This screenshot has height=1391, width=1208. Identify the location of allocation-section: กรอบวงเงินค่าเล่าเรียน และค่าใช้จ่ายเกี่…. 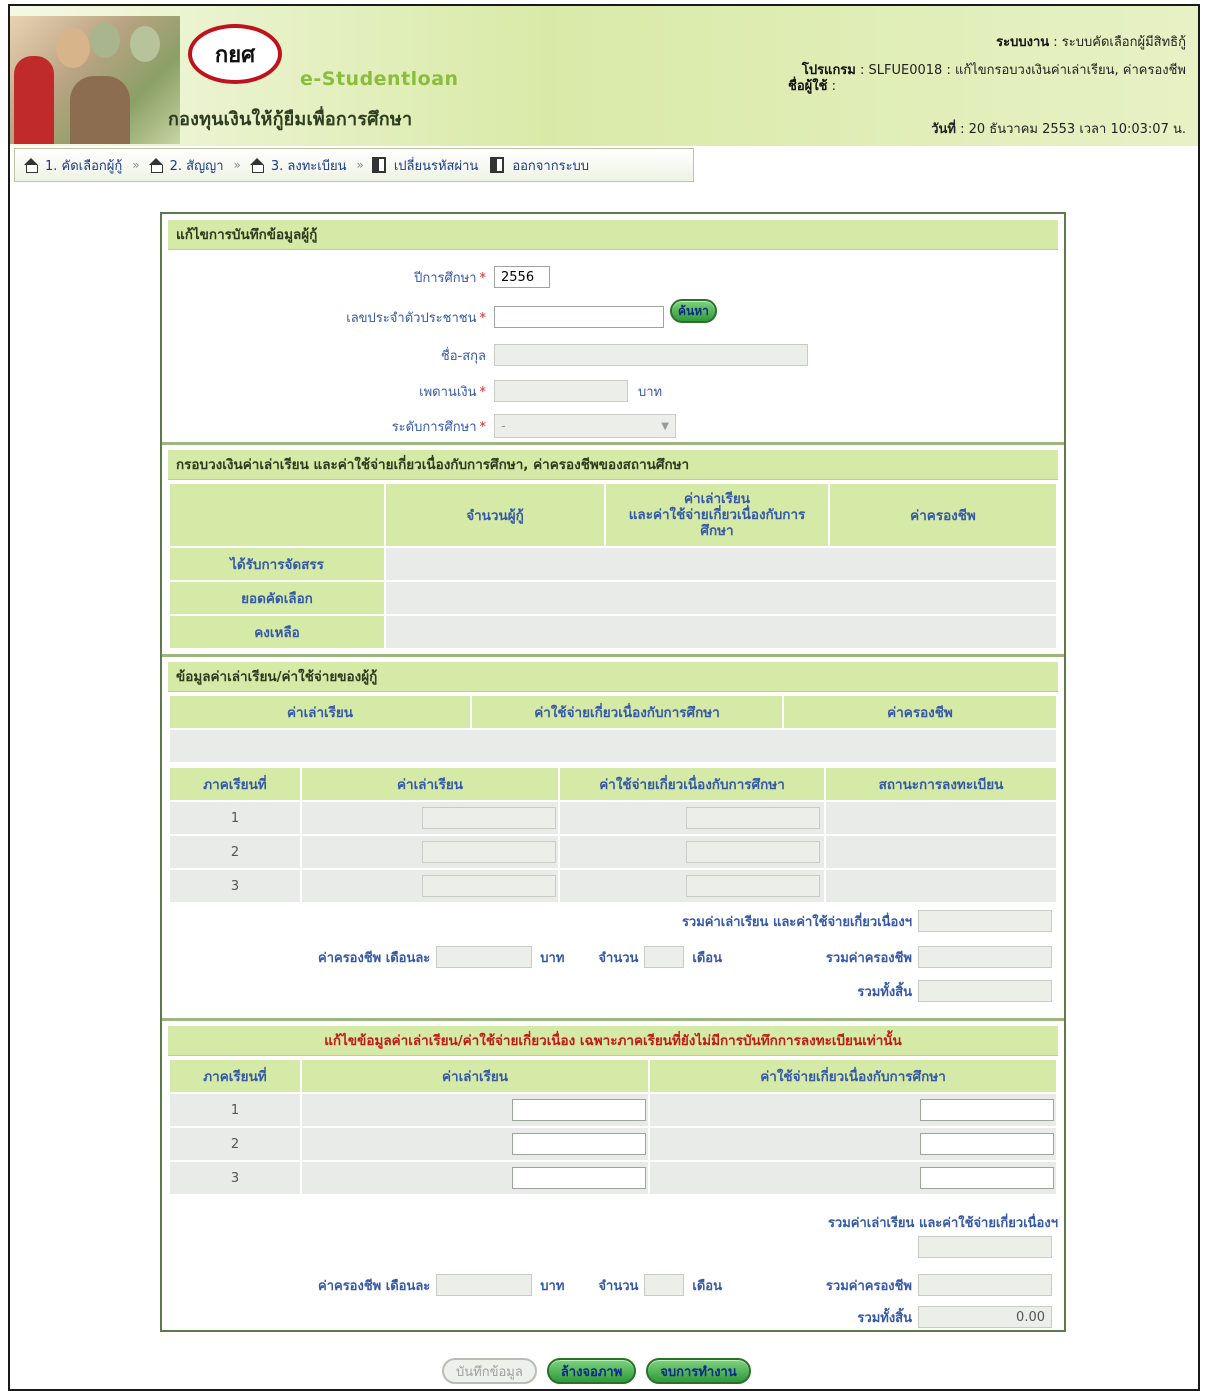
(613, 550).